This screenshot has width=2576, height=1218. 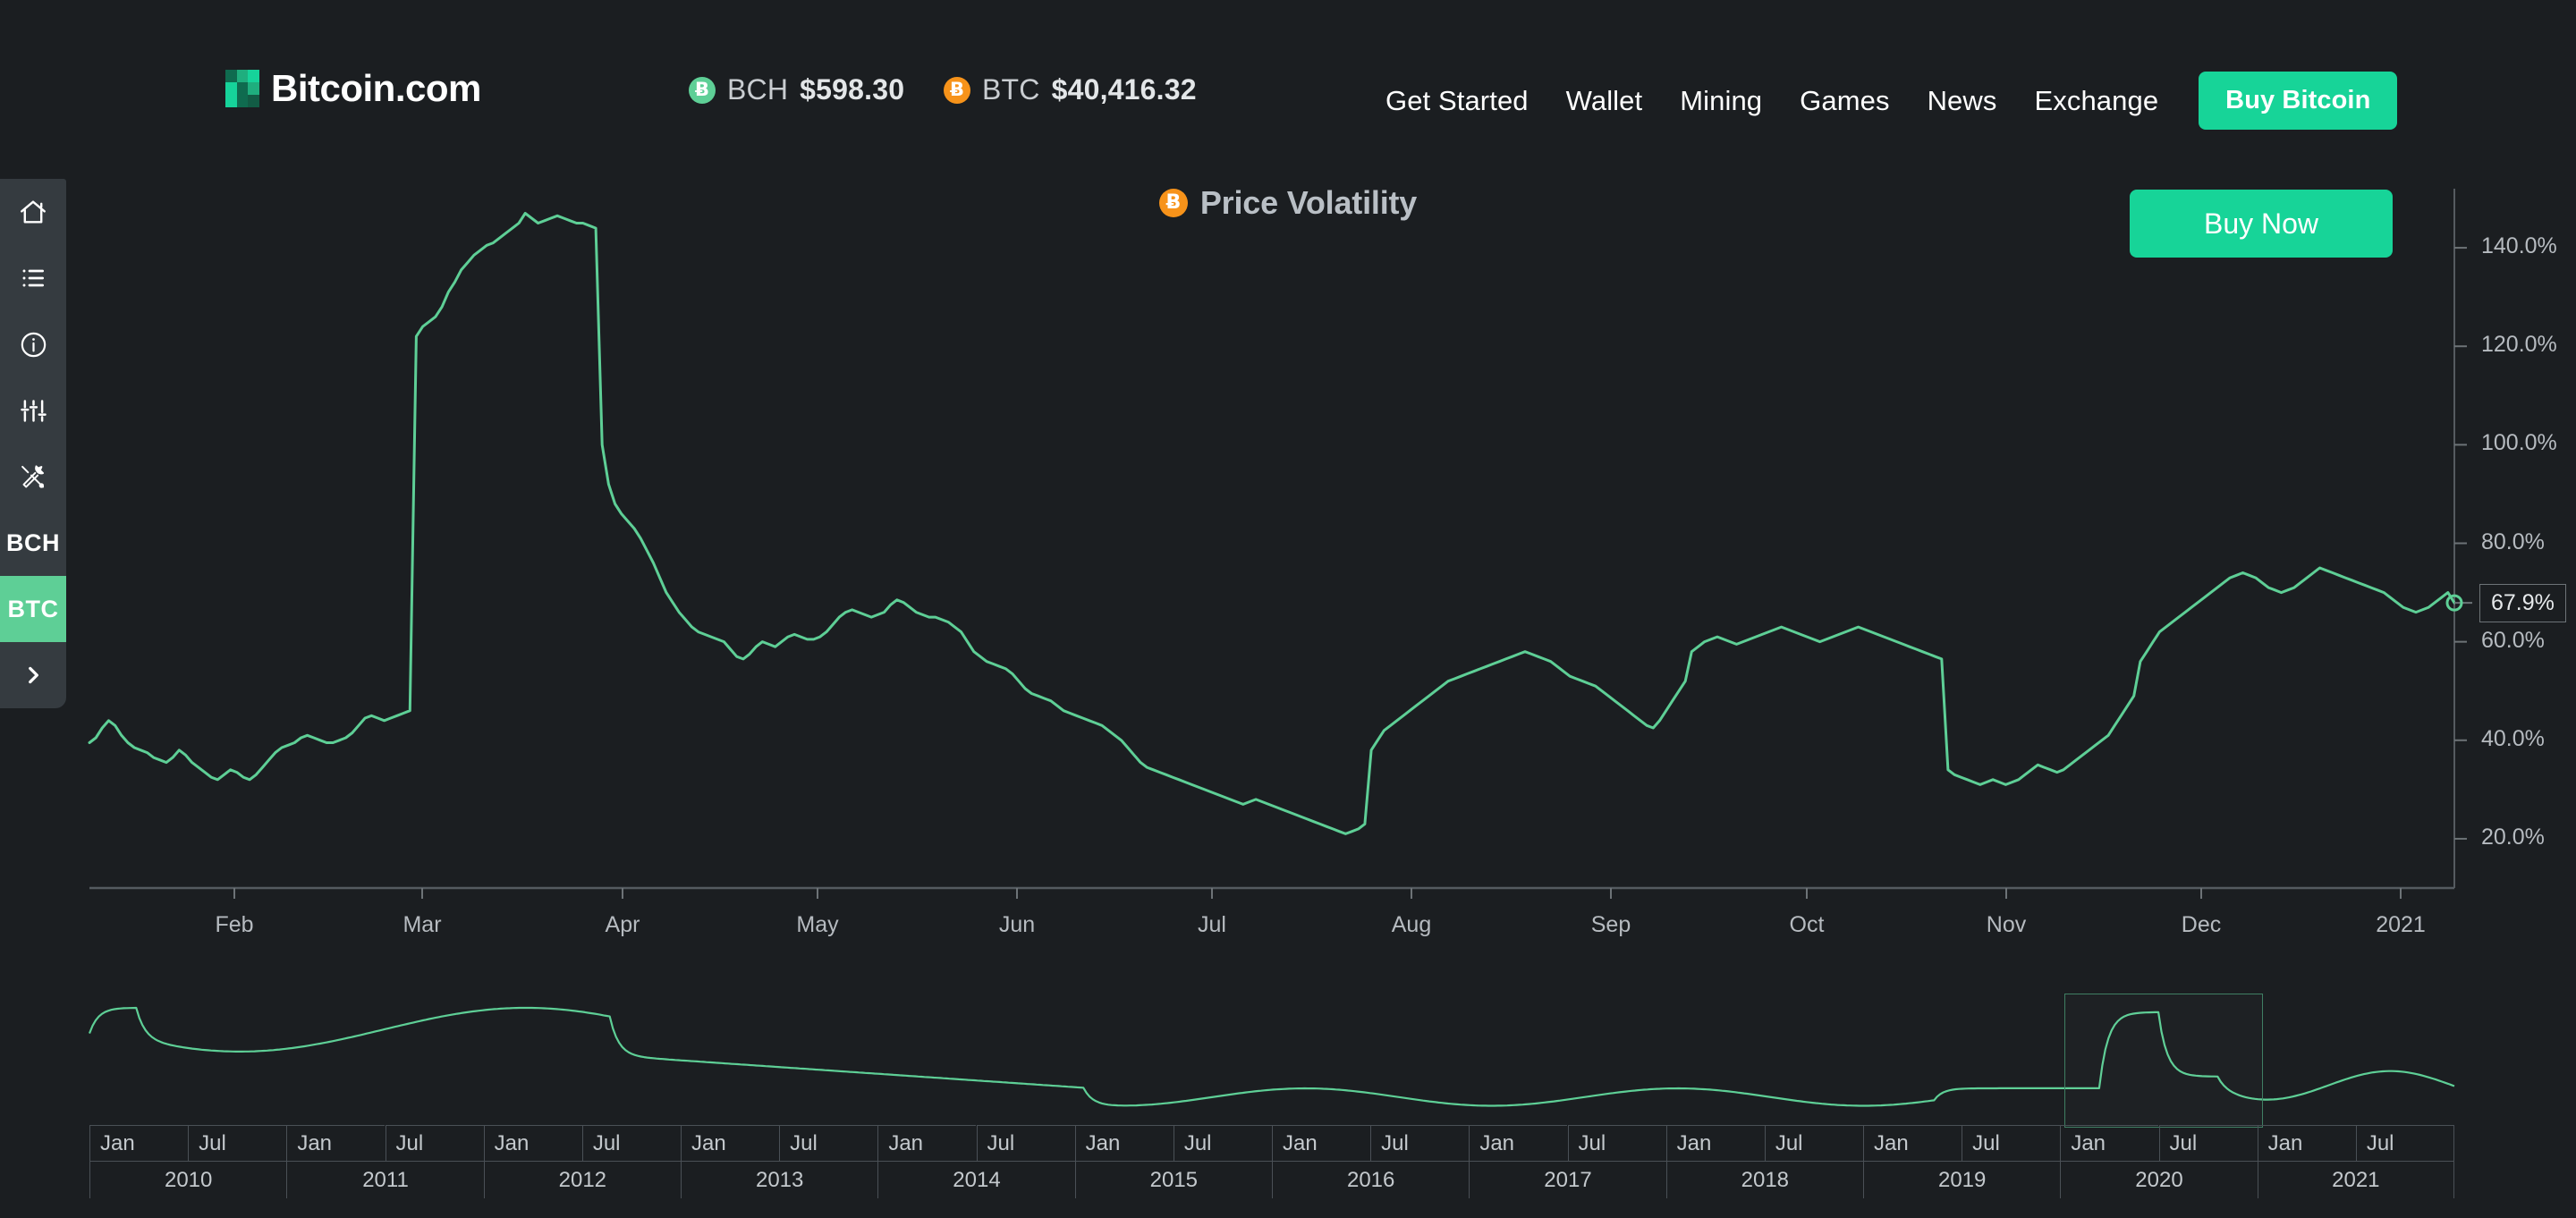 What do you see at coordinates (2522, 603) in the screenshot?
I see `current-value-badge: 67.9%` at bounding box center [2522, 603].